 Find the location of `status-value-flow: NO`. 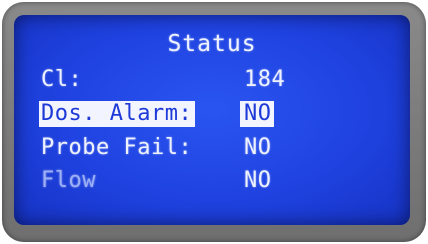

status-value-flow: NO is located at coordinates (258, 180).